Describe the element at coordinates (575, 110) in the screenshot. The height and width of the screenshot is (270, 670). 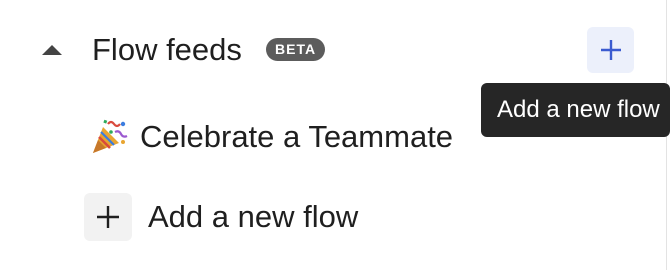
I see `add-flow-tooltip: Add a new flow` at that location.